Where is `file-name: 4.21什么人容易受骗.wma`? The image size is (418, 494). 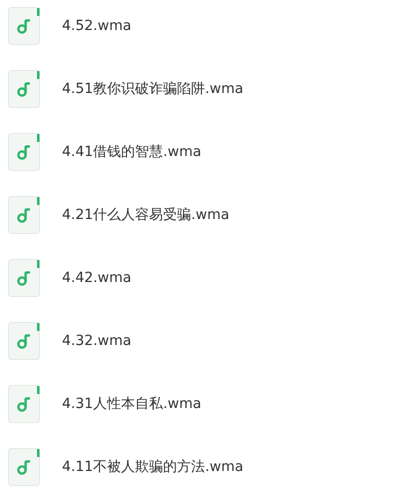 file-name: 4.21什么人容易受骗.wma is located at coordinates (146, 215).